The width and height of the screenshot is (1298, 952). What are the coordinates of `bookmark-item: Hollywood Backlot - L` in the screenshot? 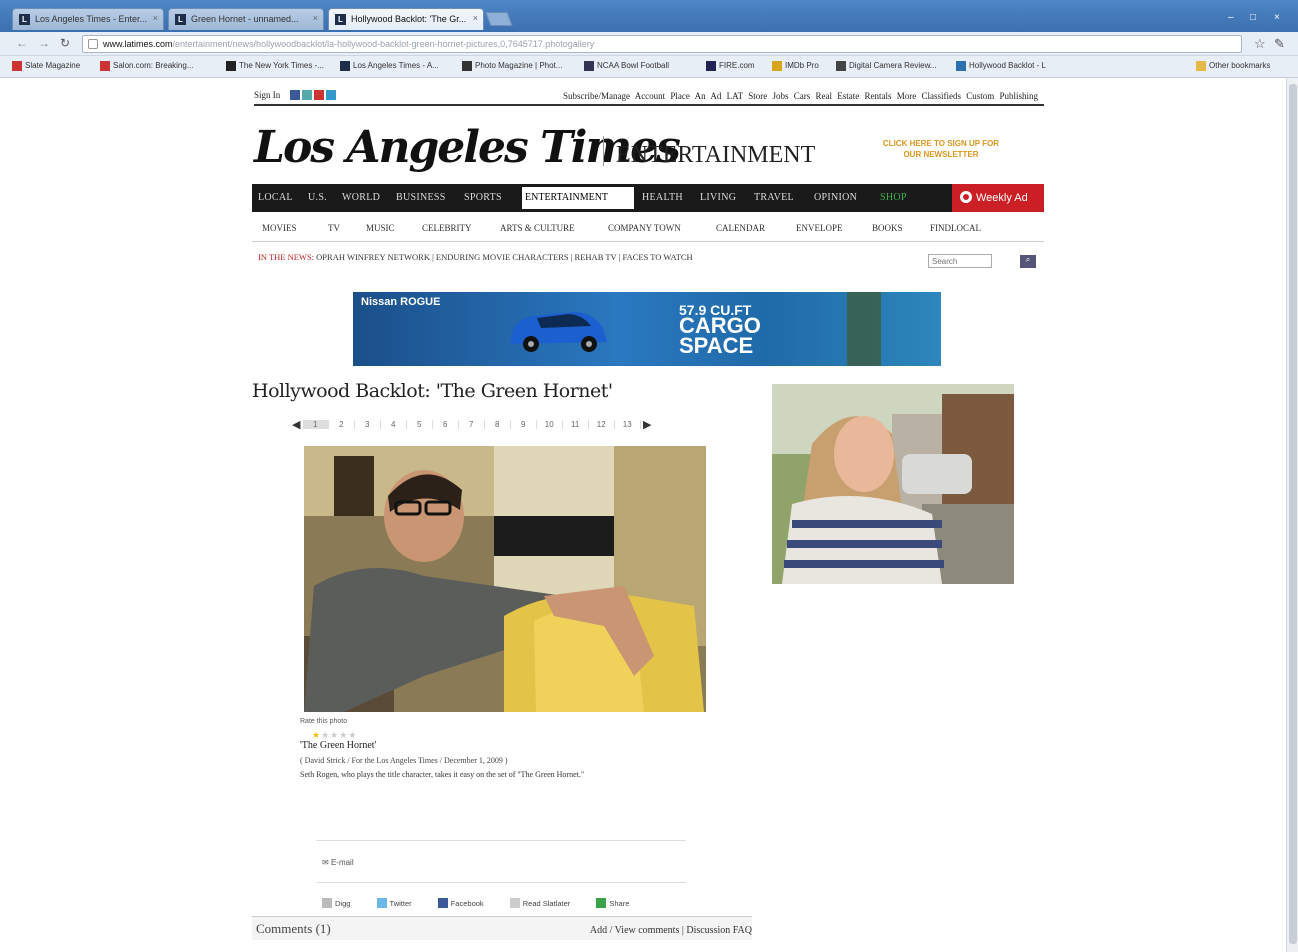 It's located at (1001, 66).